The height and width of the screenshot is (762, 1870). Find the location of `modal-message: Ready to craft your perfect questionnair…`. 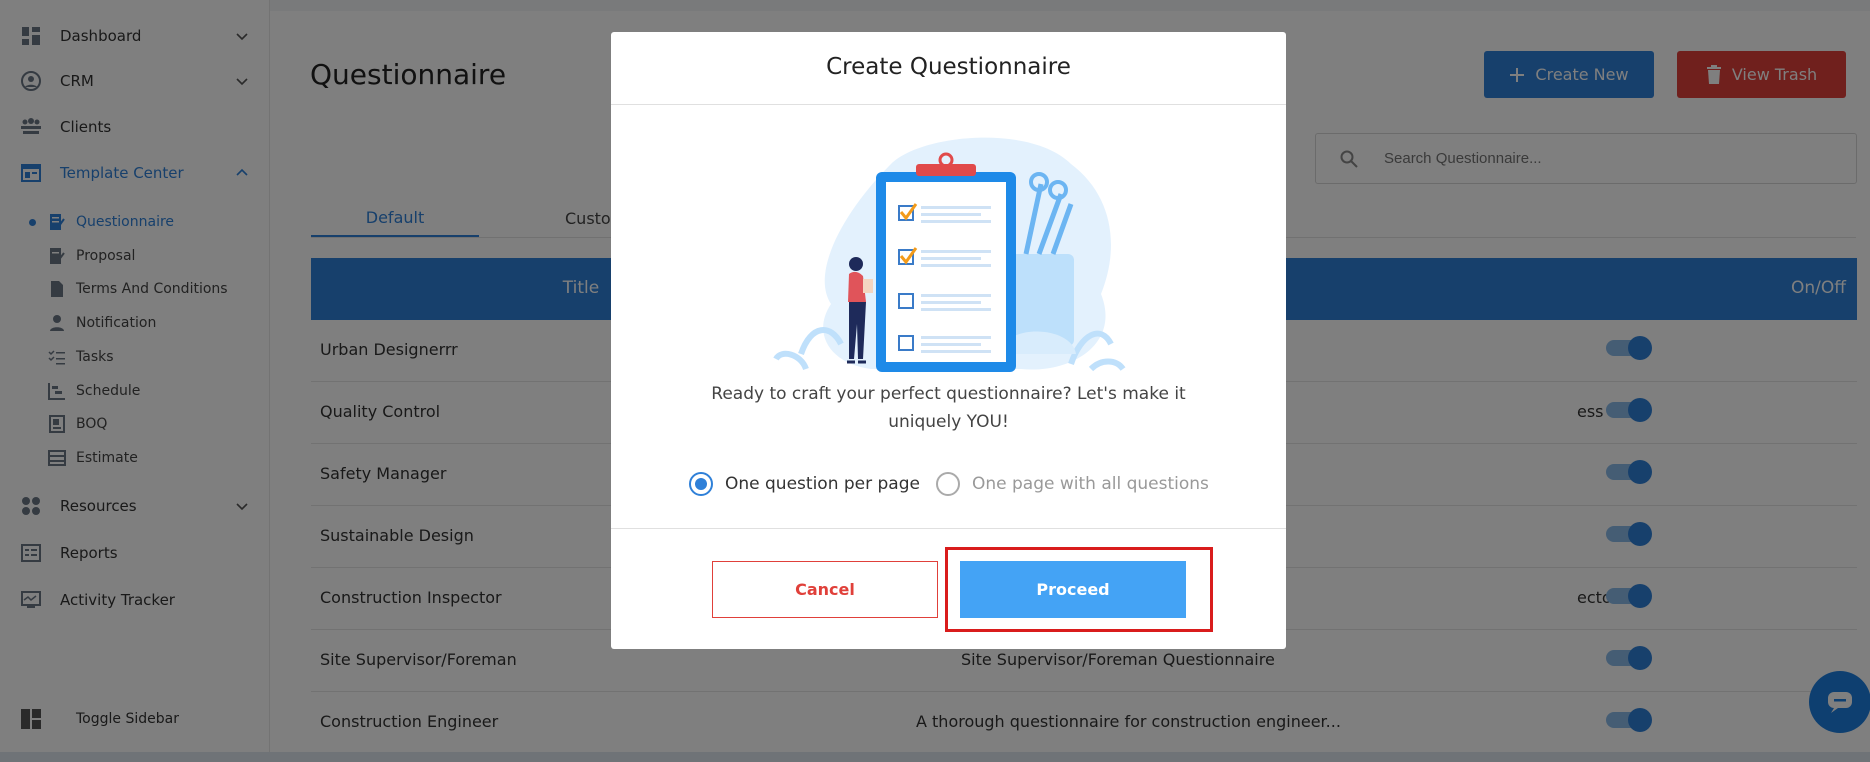

modal-message: Ready to craft your perfect questionnair… is located at coordinates (948, 408).